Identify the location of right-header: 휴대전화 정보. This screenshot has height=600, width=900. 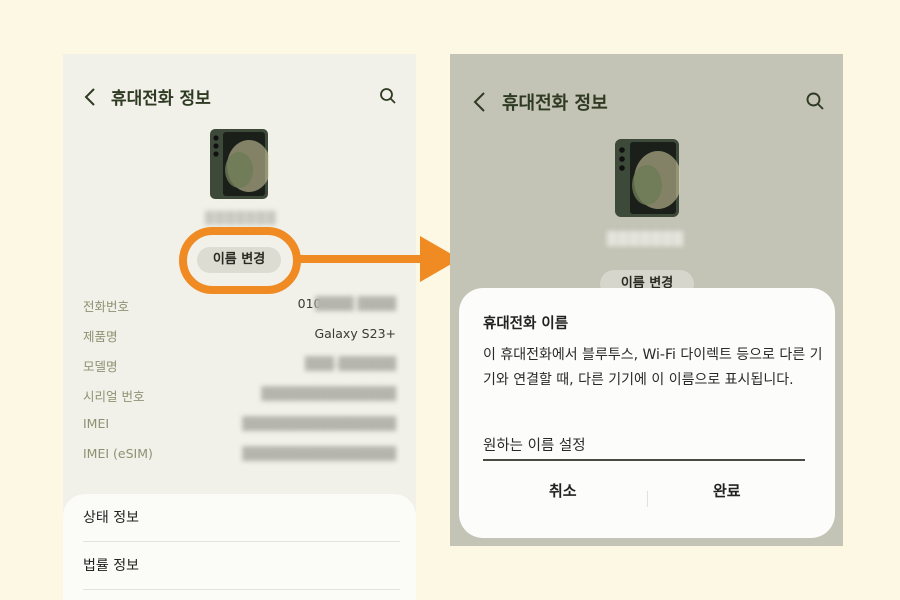
(540, 102).